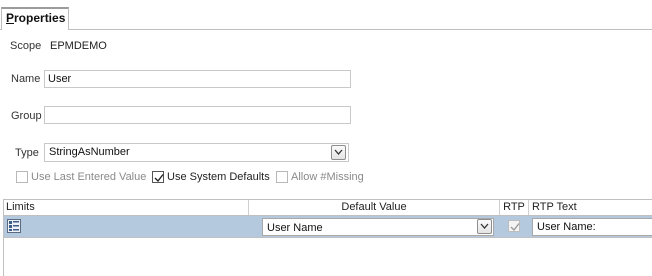 Image resolution: width=652 pixels, height=276 pixels. I want to click on type-dropdown-button, so click(338, 152).